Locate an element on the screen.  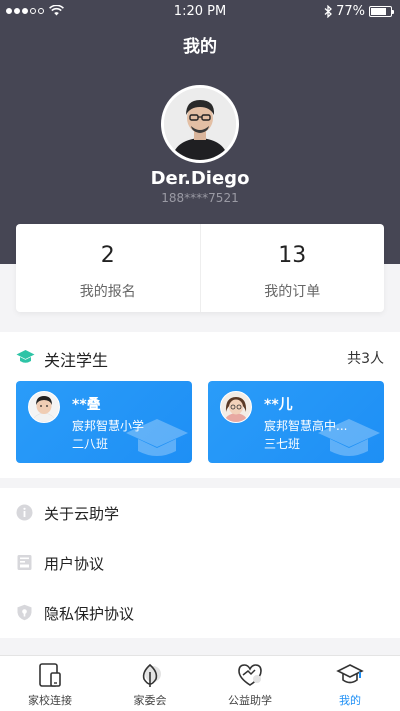
tab-mine: 我的 is located at coordinates (350, 683).